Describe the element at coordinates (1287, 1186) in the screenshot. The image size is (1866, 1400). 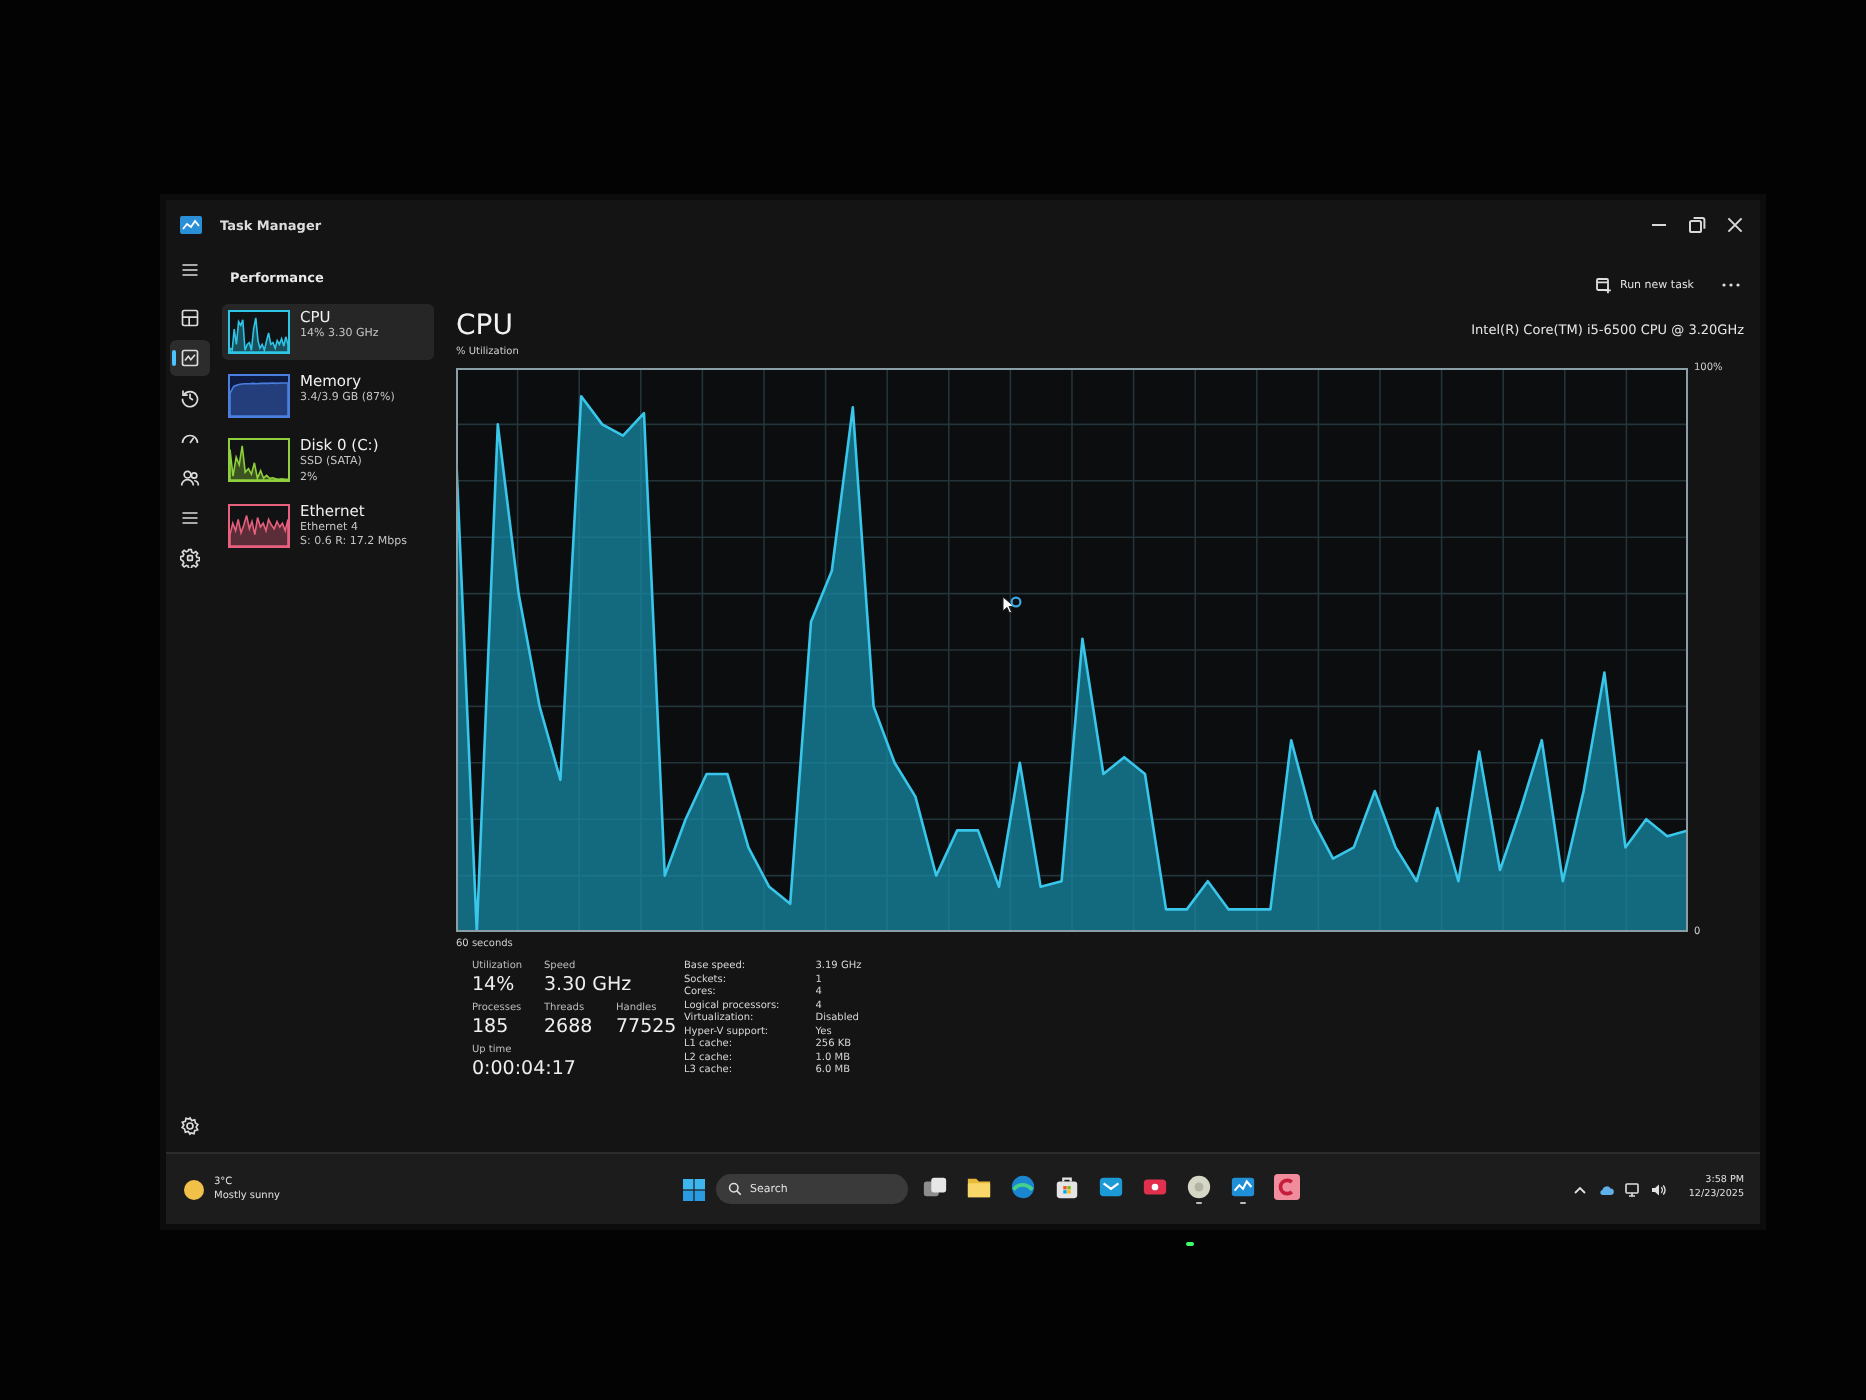
I see `arc-tile-icon` at that location.